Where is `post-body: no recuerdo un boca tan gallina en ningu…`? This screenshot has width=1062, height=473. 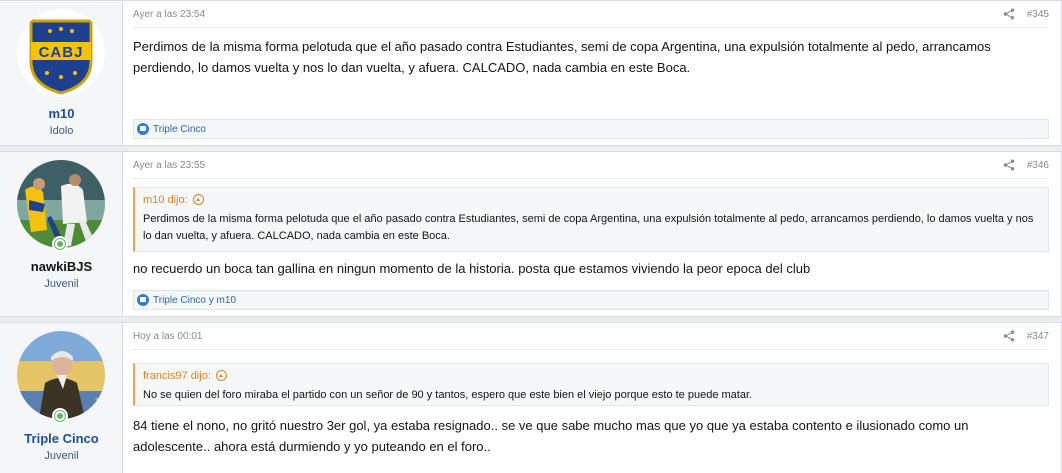
post-body: no recuerdo un boca tan gallina en ningu… is located at coordinates (472, 268).